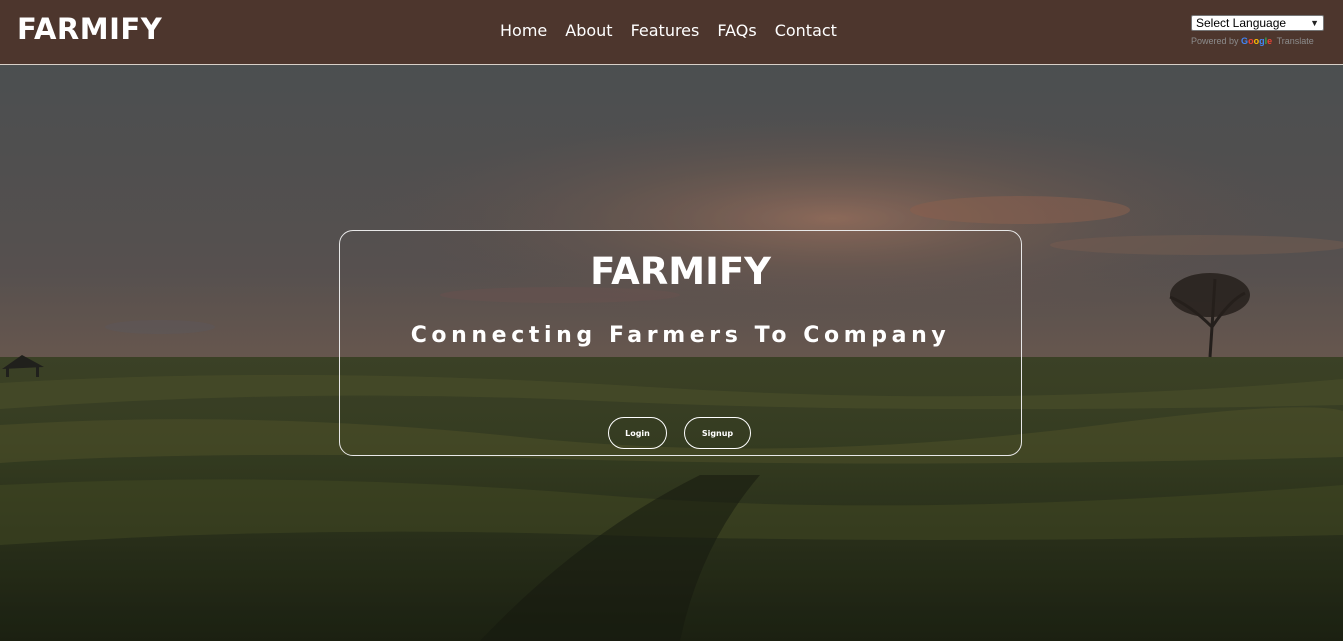  I want to click on login-button: Login, so click(637, 433).